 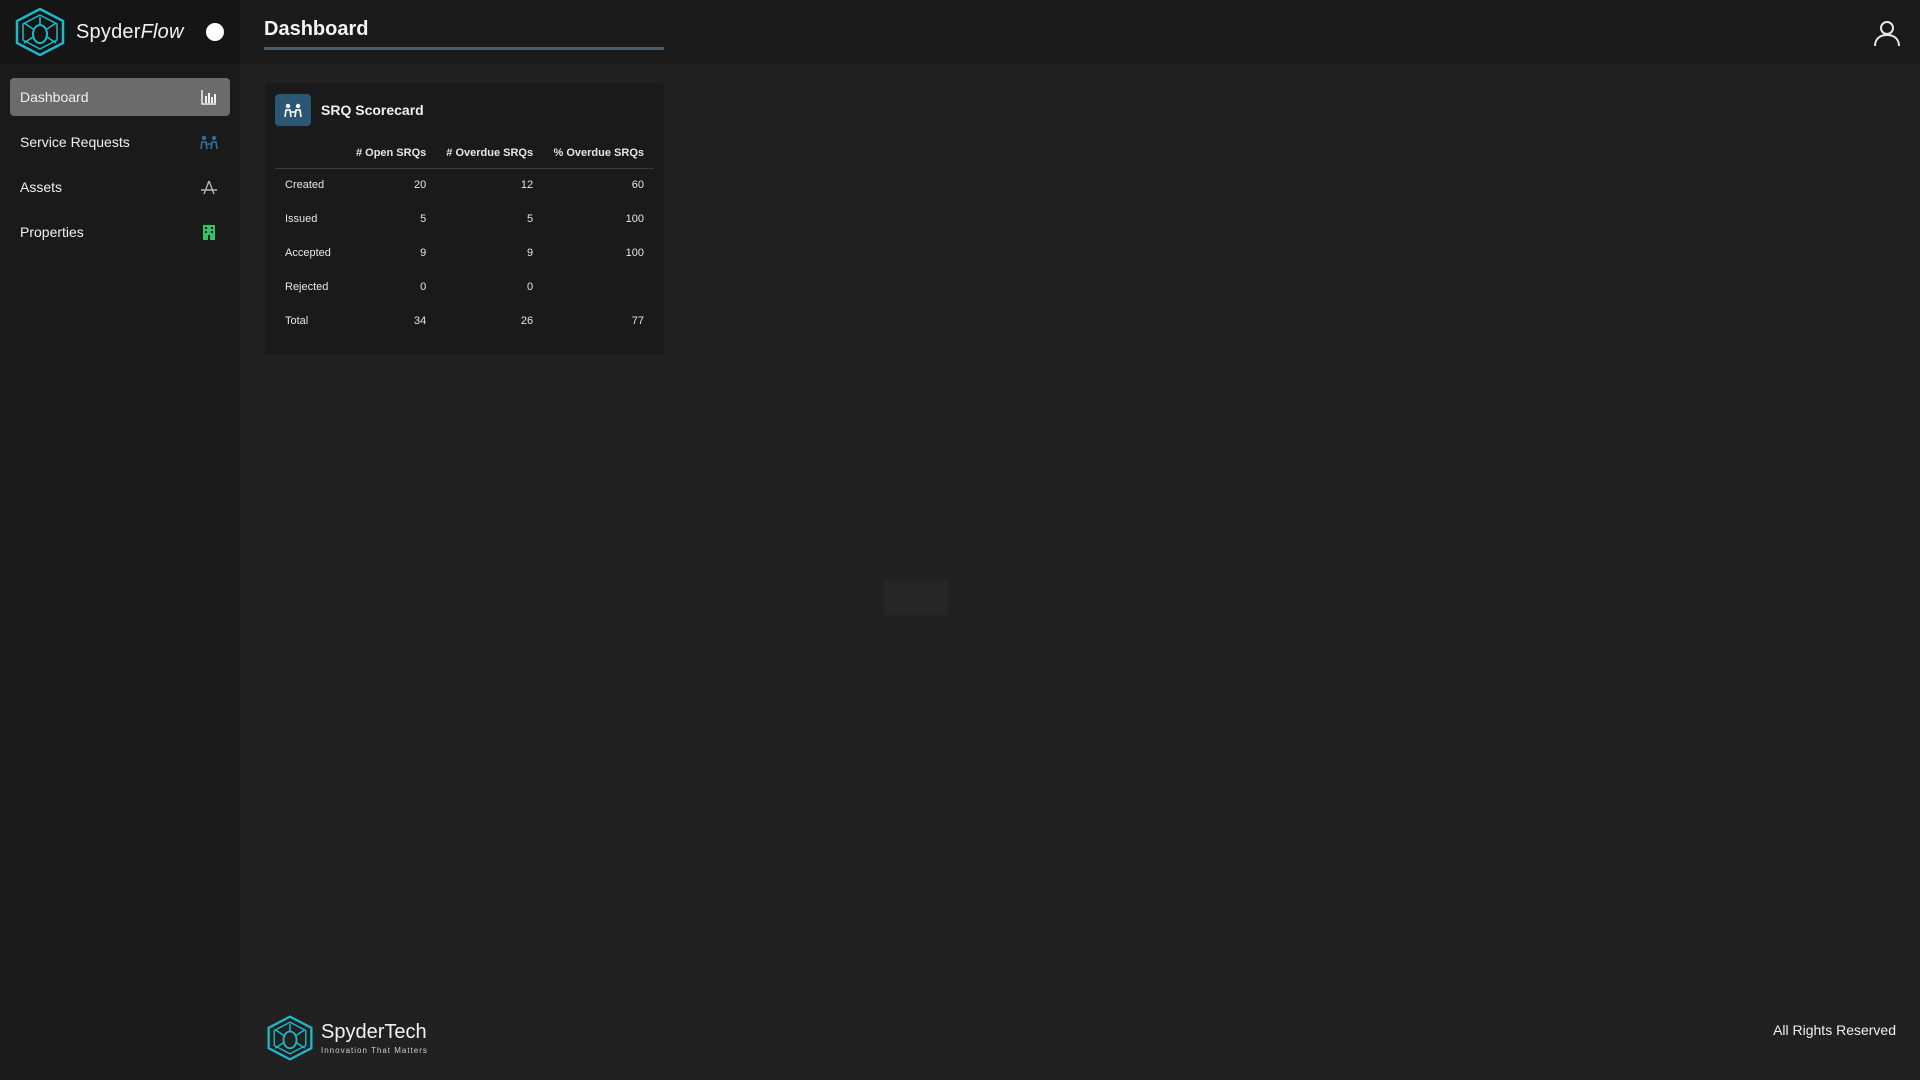 I want to click on building-icon, so click(x=209, y=232).